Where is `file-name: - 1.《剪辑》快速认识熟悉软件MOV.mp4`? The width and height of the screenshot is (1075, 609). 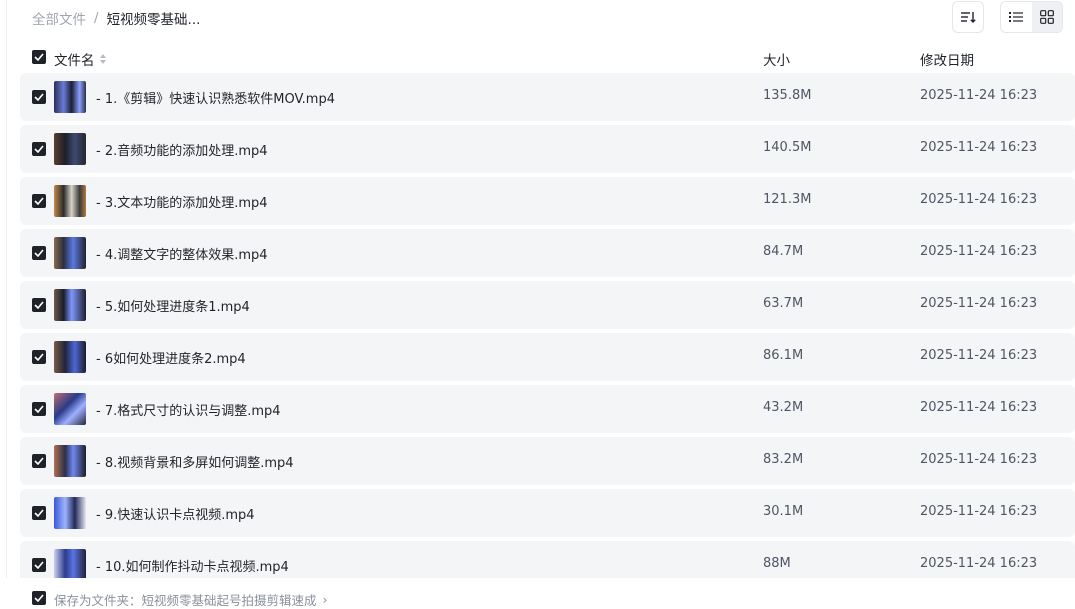 file-name: - 1.《剪辑》快速认识熟悉软件MOV.mp4 is located at coordinates (215, 99).